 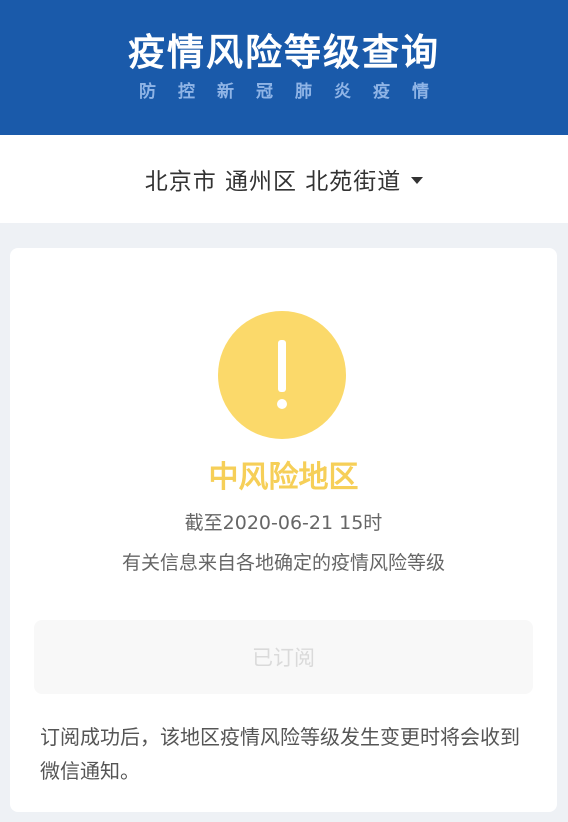 I want to click on risk-level-text: 中风险地区, so click(x=283, y=477).